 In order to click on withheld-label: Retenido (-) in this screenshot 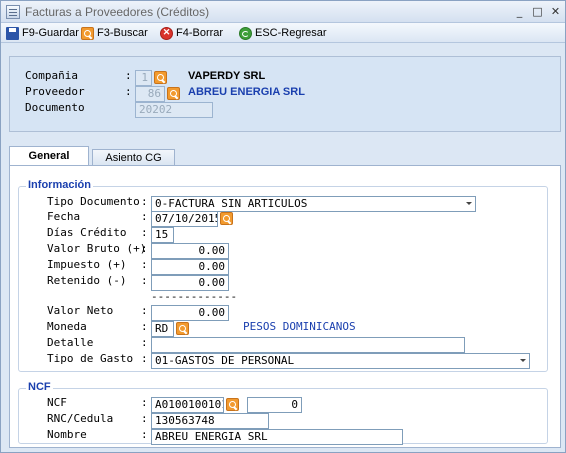, I will do `click(87, 280)`.